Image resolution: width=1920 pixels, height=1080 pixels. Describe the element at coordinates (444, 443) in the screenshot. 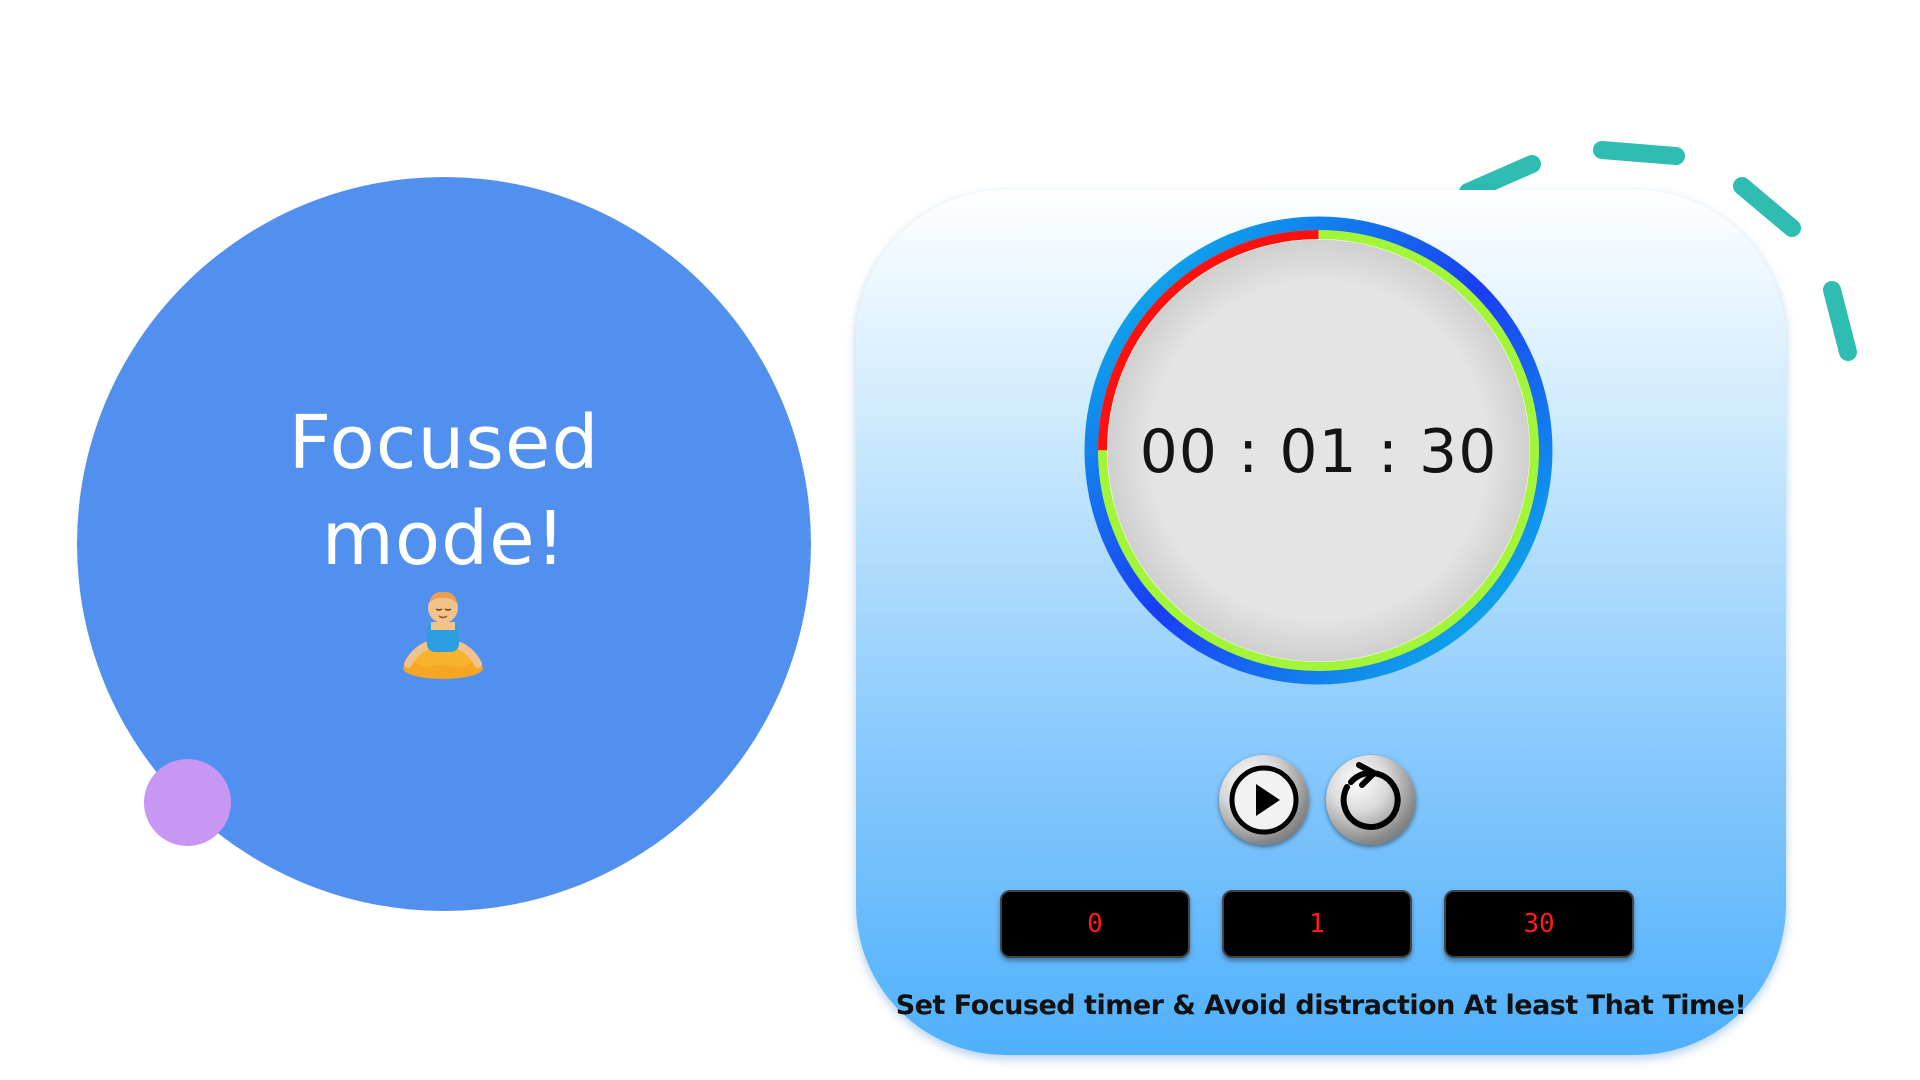

I see `hero-title-line1: Focused` at that location.